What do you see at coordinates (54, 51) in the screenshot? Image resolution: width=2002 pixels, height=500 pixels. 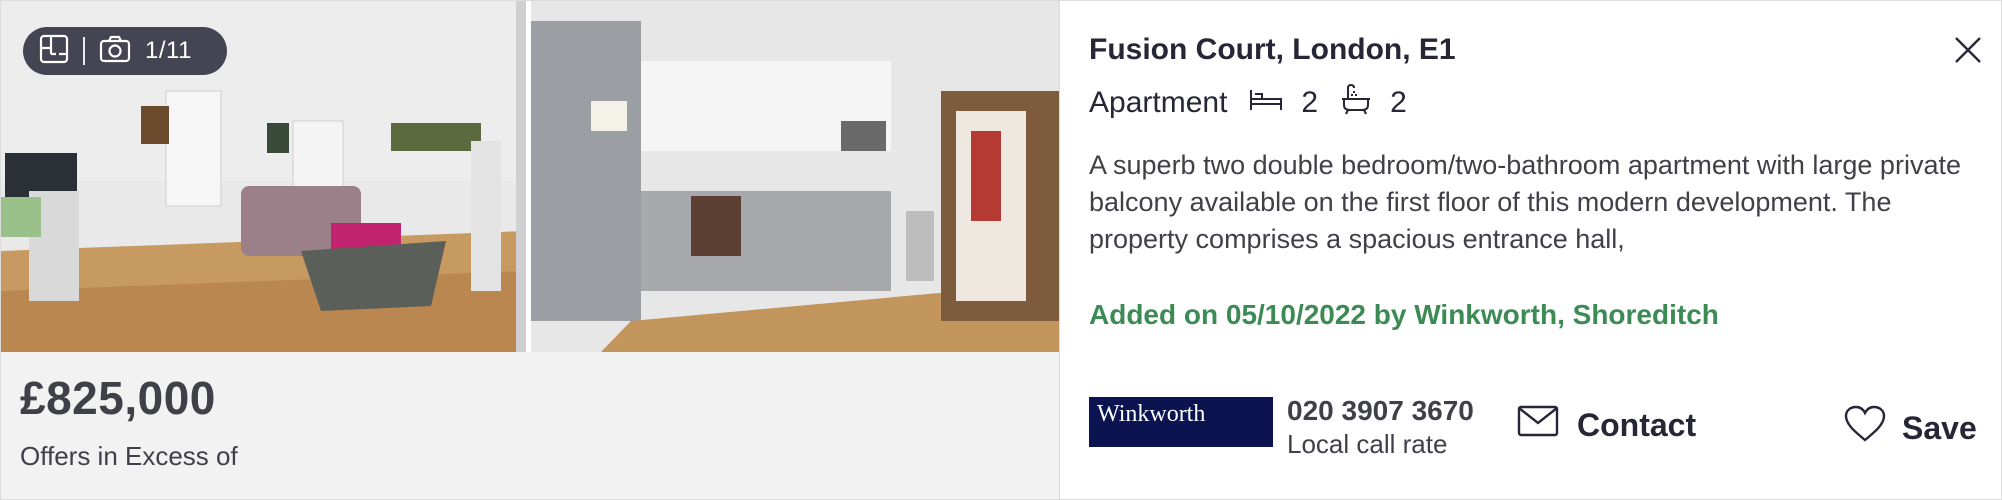 I see `floorplan-icon` at bounding box center [54, 51].